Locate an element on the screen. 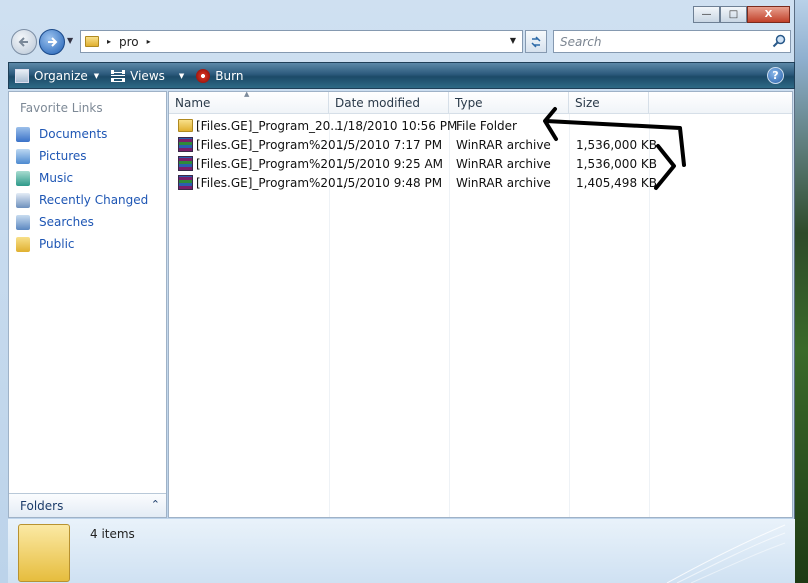 Image resolution: width=808 pixels, height=583 pixels. refresh-button is located at coordinates (536, 41).